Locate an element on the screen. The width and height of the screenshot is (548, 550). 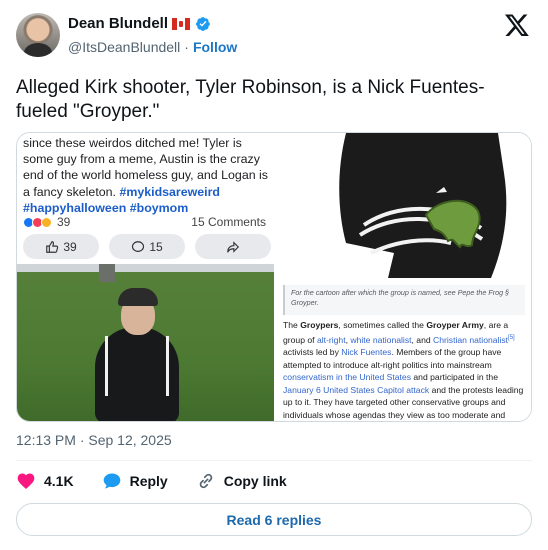
facebook-comment-button: 15 is located at coordinates (147, 246).